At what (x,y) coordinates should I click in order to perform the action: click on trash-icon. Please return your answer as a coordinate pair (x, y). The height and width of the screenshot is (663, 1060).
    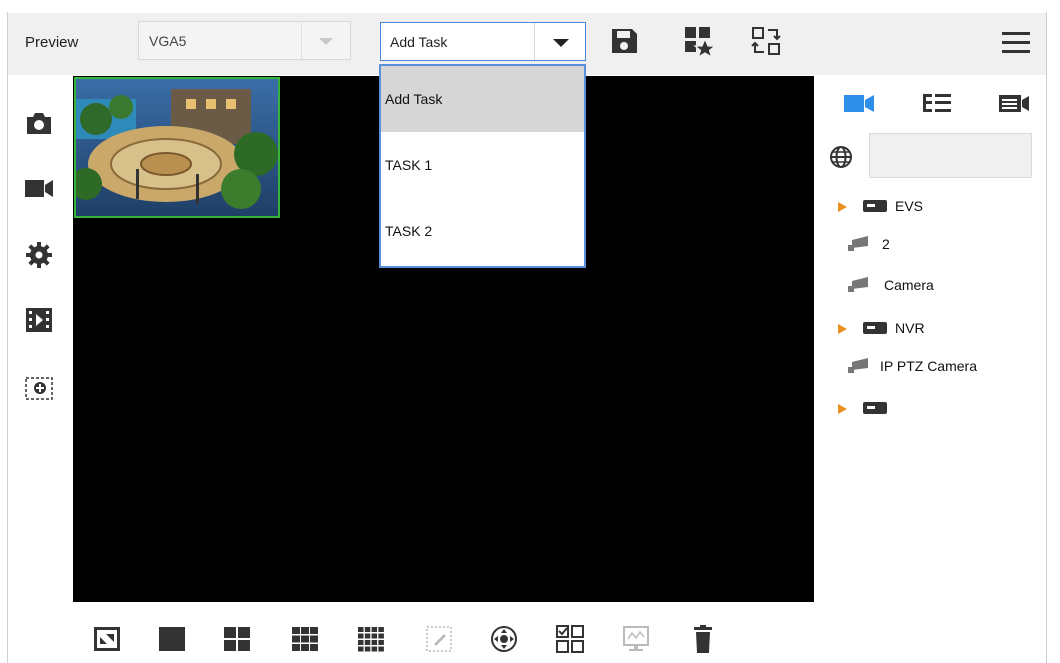
    Looking at the image, I should click on (703, 639).